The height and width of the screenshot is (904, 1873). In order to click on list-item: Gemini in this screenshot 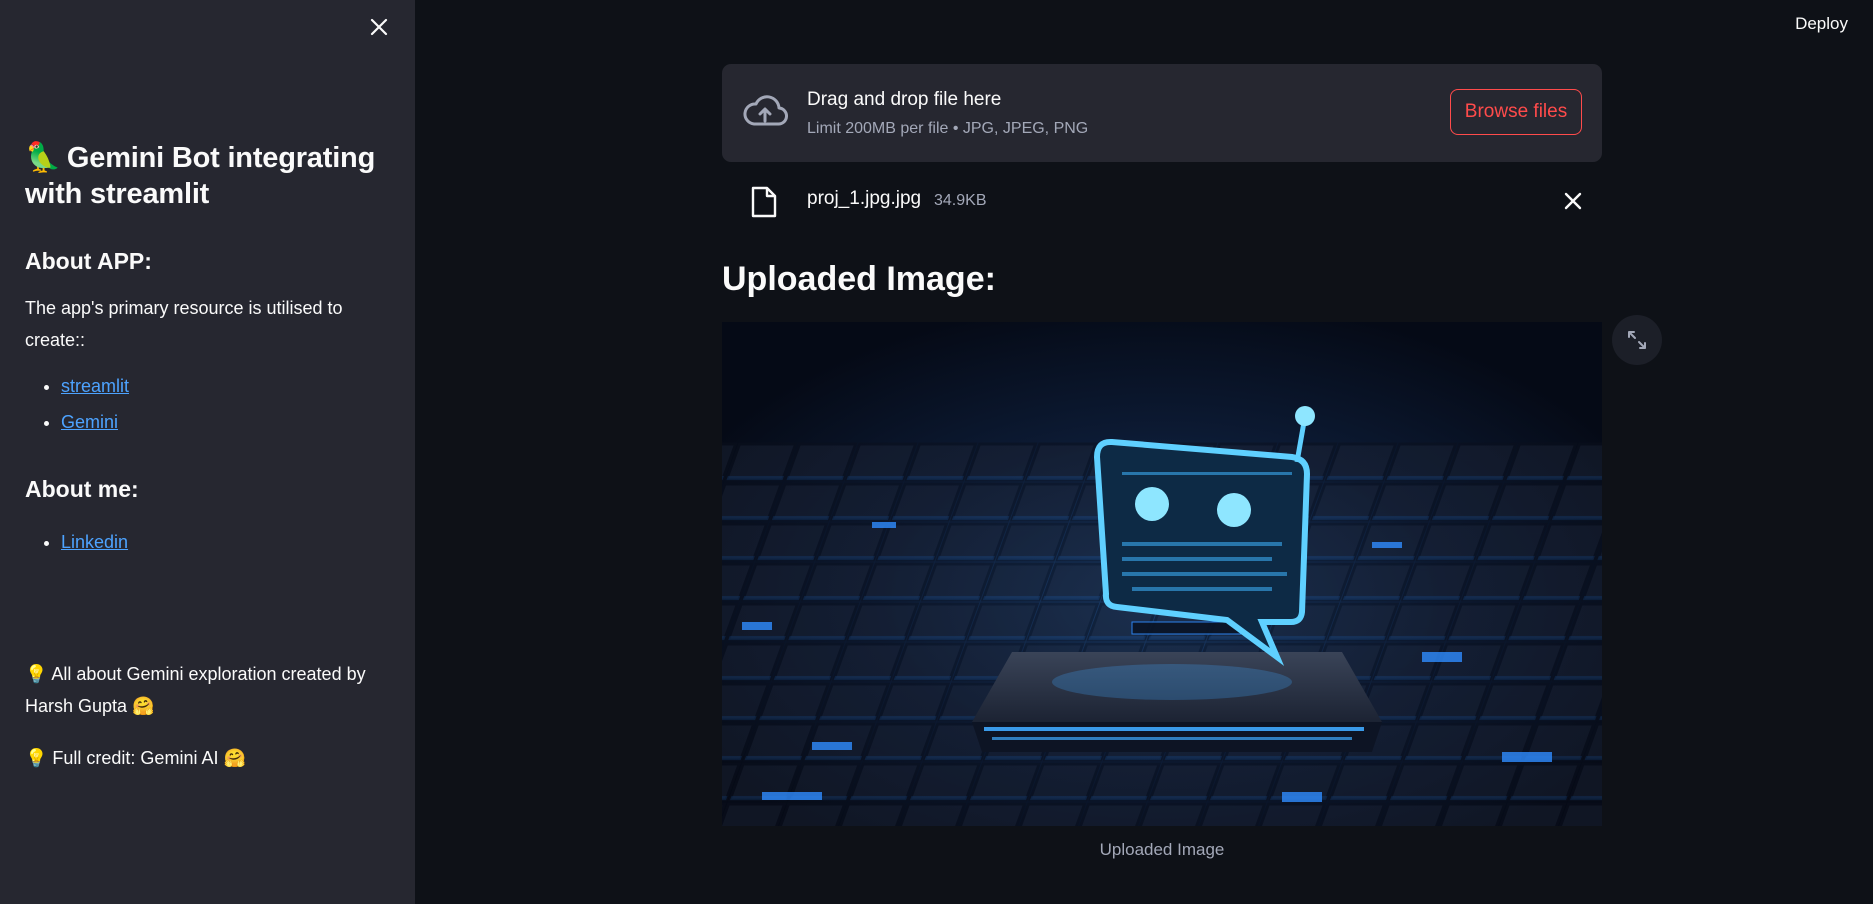, I will do `click(223, 422)`.